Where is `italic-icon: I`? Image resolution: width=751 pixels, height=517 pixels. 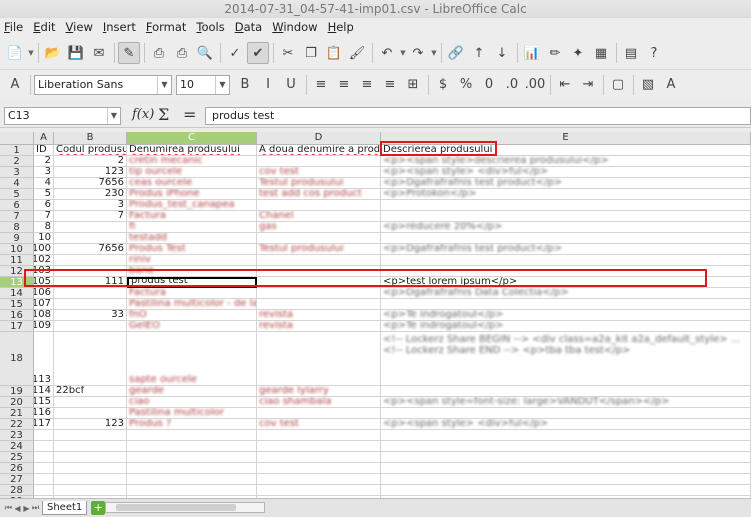 italic-icon: I is located at coordinates (268, 85).